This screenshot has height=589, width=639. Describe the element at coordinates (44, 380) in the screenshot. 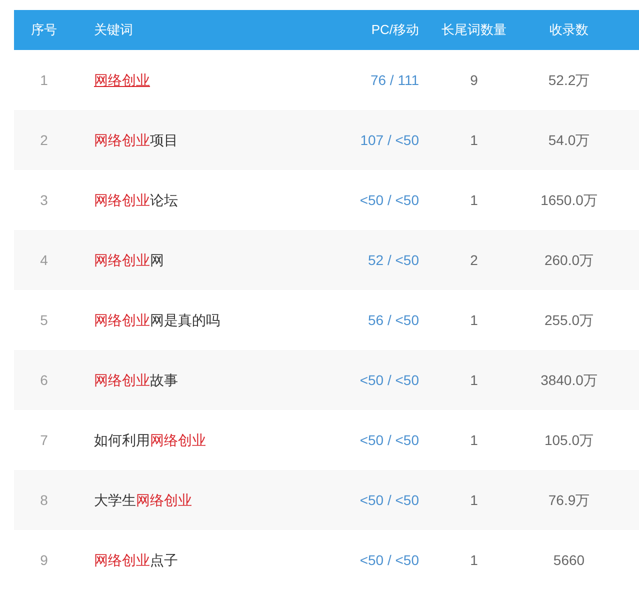

I see `row-number: 6` at that location.